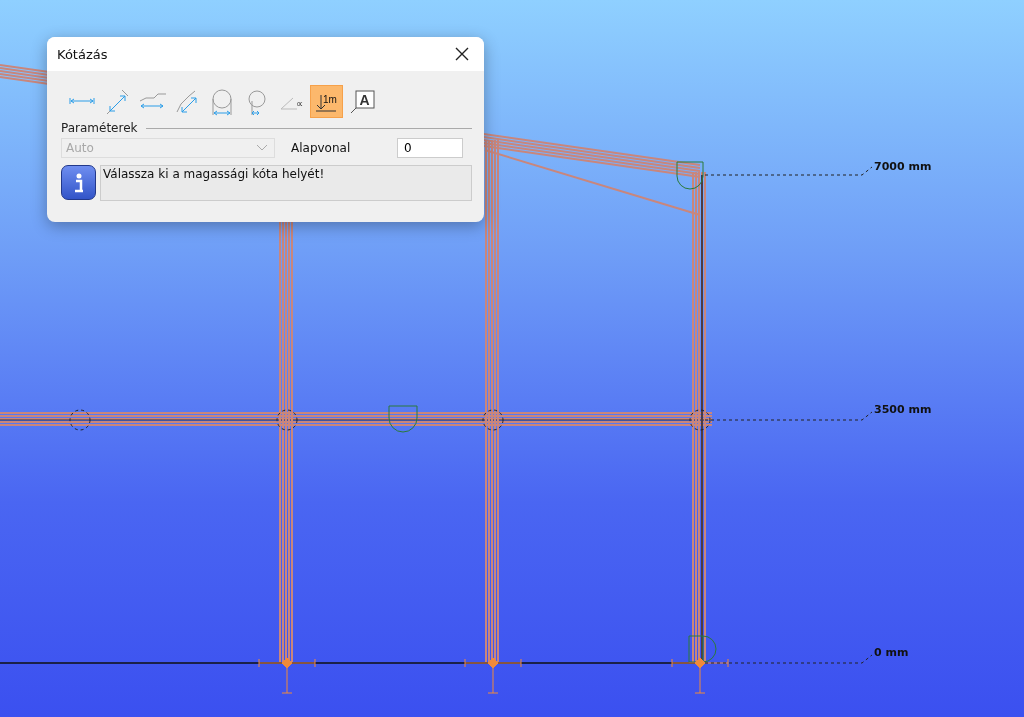 The image size is (1024, 717). I want to click on radius-dimension-icon, so click(256, 102).